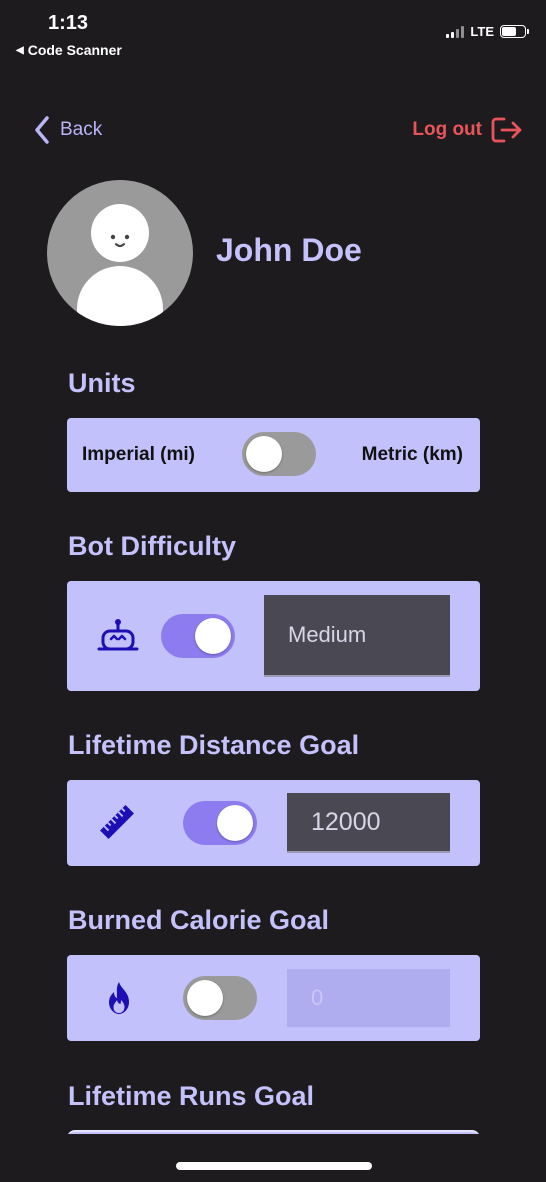  Describe the element at coordinates (81, 129) in the screenshot. I see `back-label: Back` at that location.